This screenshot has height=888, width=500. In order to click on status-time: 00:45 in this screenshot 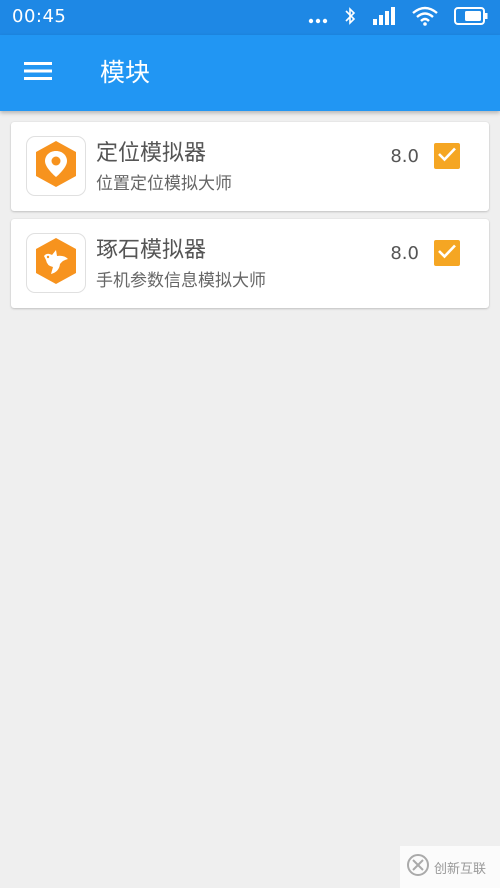, I will do `click(39, 16)`.